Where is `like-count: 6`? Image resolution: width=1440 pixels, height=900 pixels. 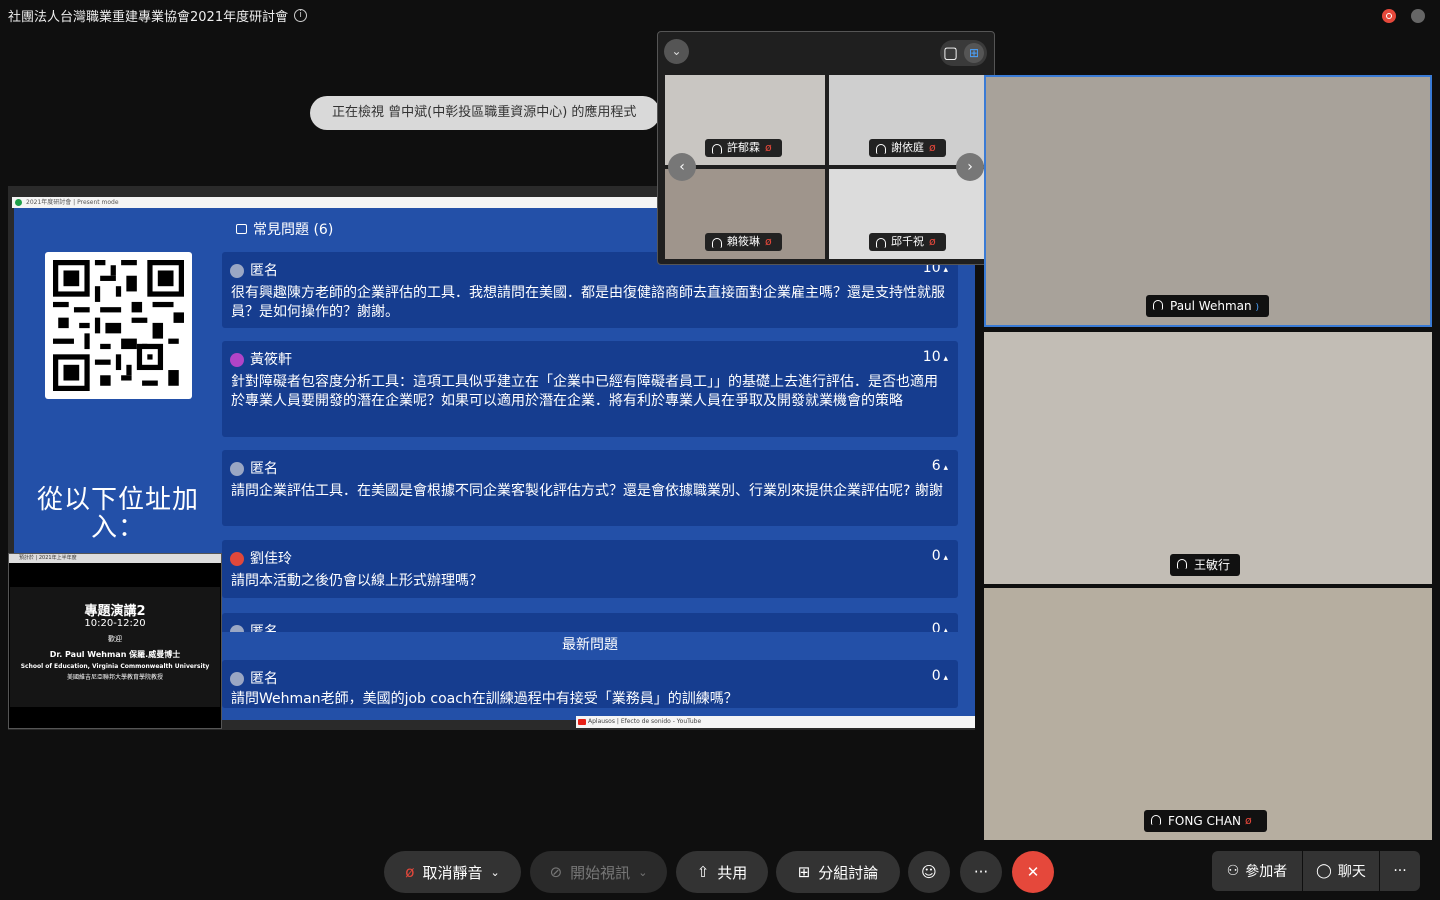
like-count: 6 is located at coordinates (940, 466).